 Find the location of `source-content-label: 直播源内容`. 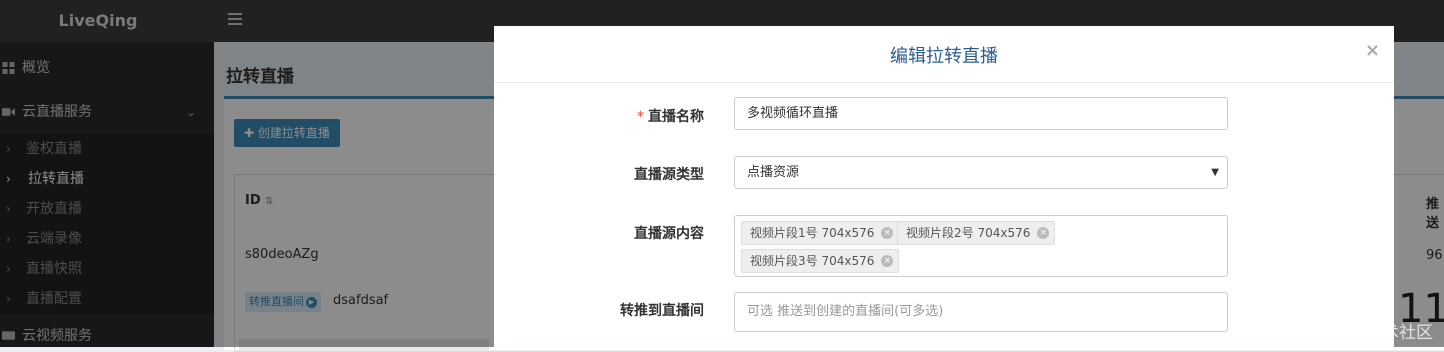

source-content-label: 直播源内容 is located at coordinates (669, 234).